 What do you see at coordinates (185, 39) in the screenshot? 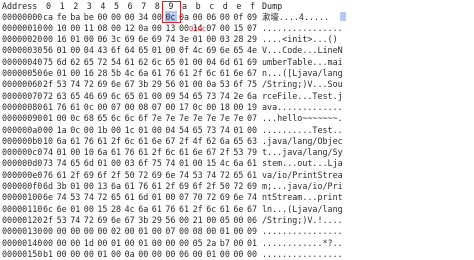
I see `hex-byte-cell: 3e` at bounding box center [185, 39].